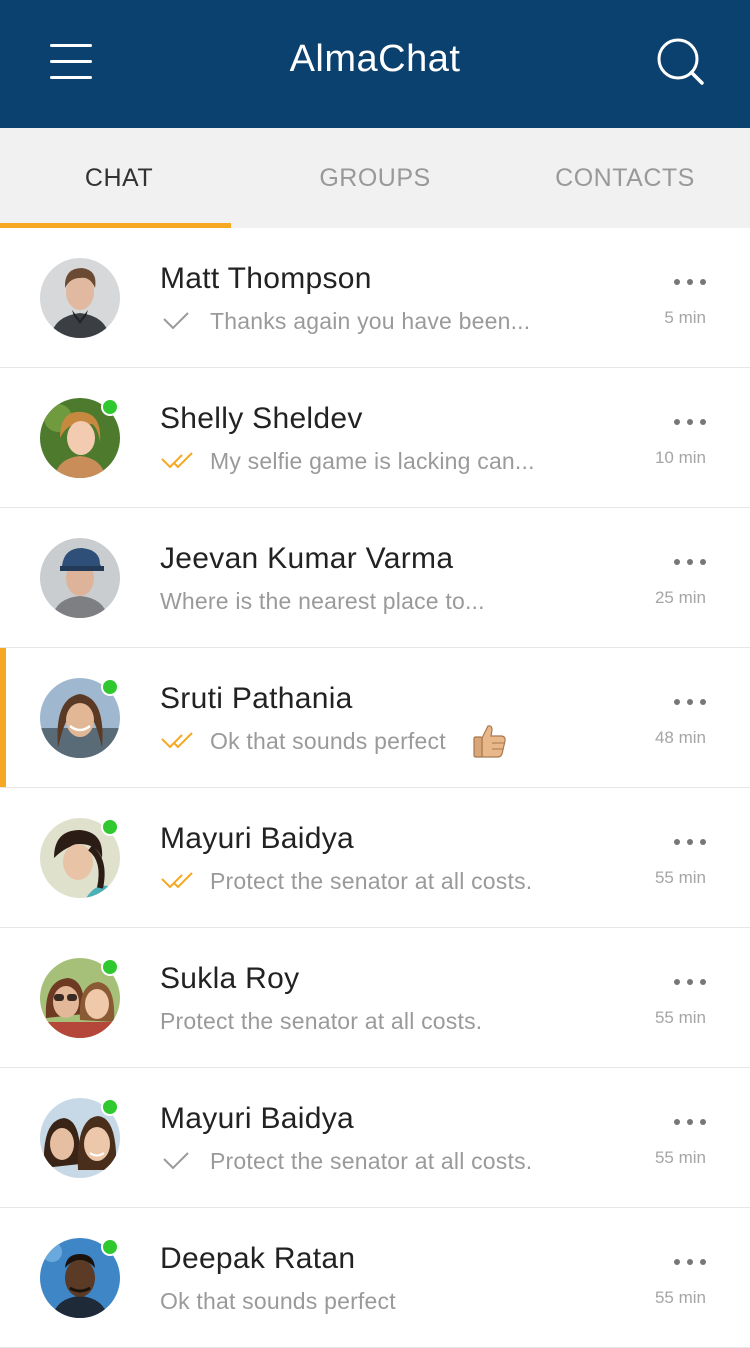  Describe the element at coordinates (307, 558) in the screenshot. I see `contact-name: Jeevan Kumar Varma` at that location.